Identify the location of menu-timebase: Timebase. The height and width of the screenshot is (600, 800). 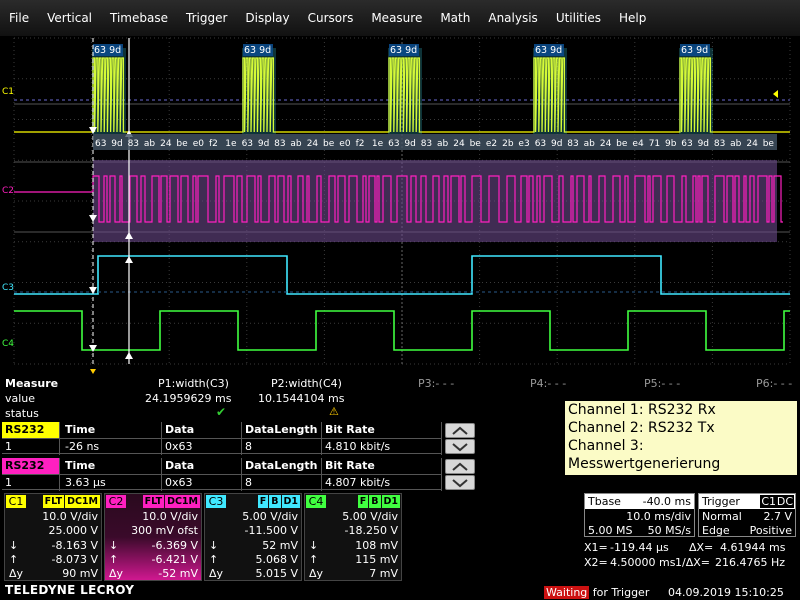
(139, 18).